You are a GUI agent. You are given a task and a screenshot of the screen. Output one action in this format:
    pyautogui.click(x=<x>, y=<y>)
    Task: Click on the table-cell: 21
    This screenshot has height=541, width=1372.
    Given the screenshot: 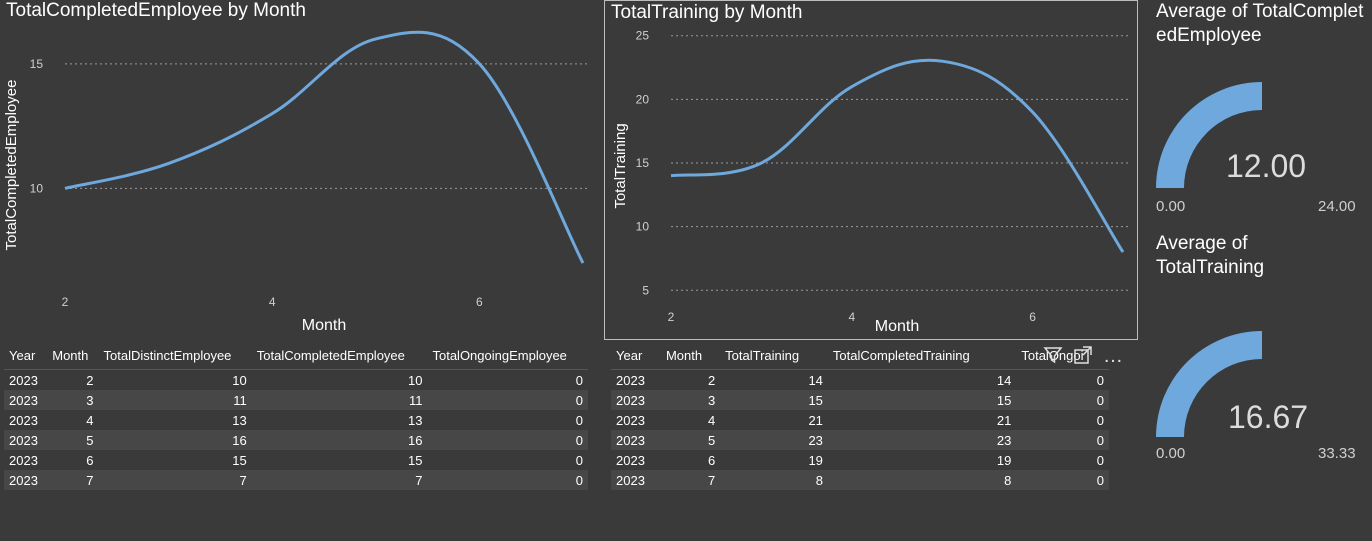 What is the action you would take?
    pyautogui.click(x=1004, y=420)
    